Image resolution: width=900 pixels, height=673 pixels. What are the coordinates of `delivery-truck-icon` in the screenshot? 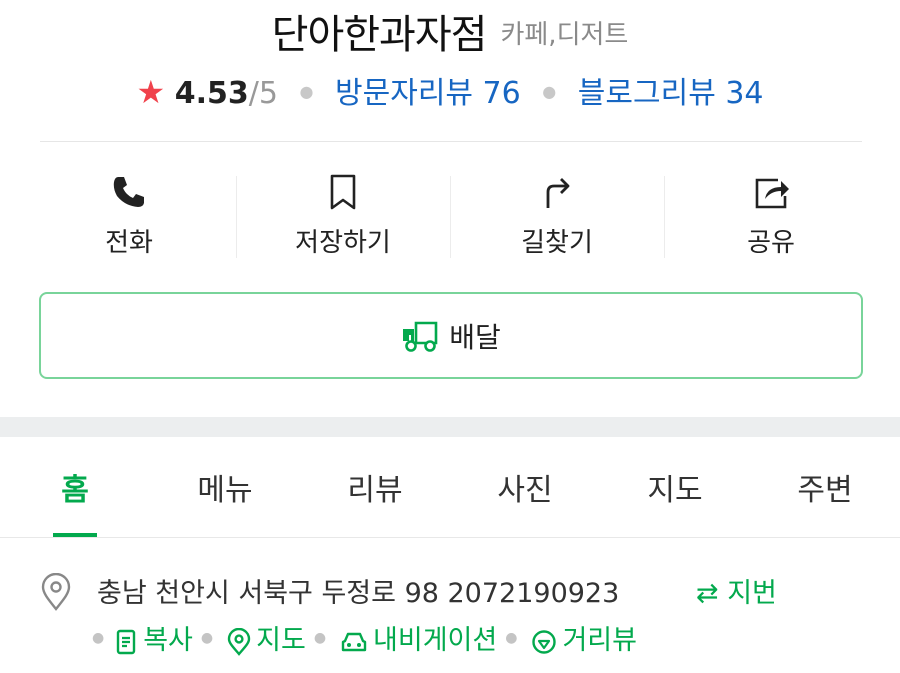 It's located at (420, 336).